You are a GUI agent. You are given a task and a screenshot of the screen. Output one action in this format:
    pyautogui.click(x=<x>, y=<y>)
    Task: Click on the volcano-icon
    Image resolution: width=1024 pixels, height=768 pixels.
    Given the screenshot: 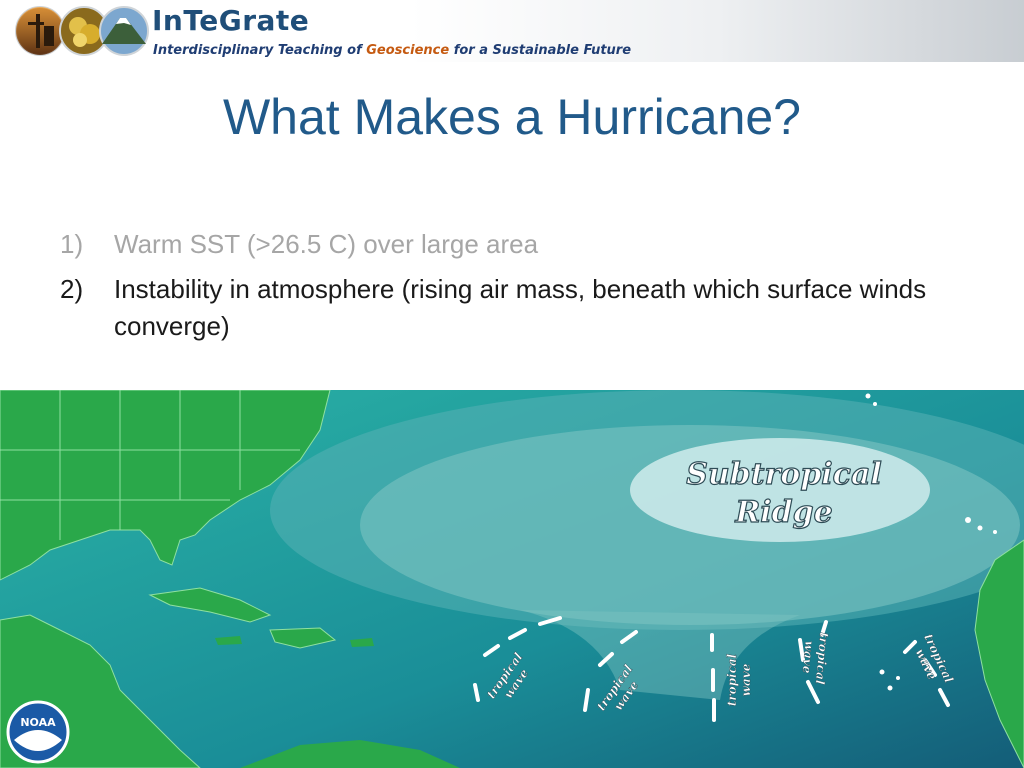 What is the action you would take?
    pyautogui.click(x=124, y=31)
    